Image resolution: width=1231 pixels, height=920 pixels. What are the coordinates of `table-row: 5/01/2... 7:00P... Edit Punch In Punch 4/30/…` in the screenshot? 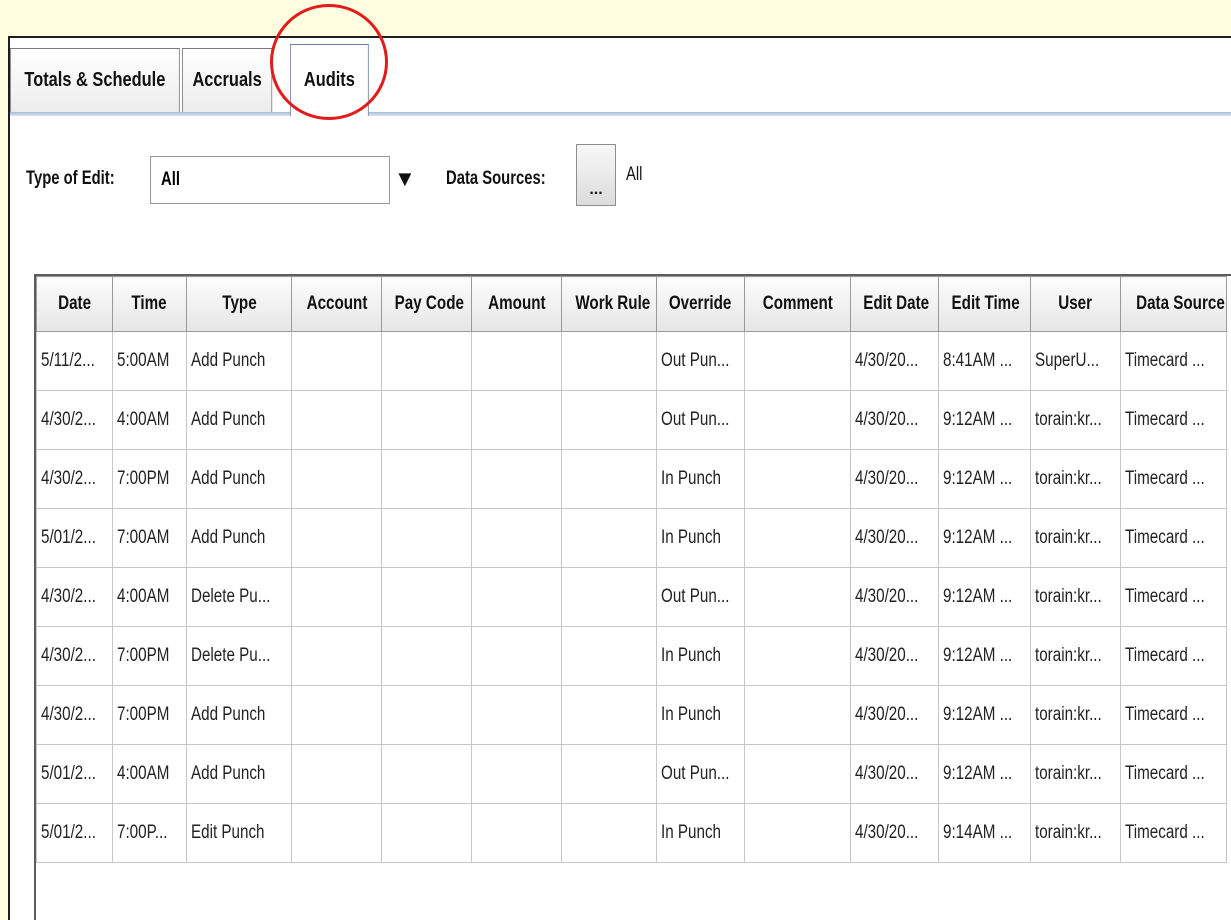 It's located at (631, 833).